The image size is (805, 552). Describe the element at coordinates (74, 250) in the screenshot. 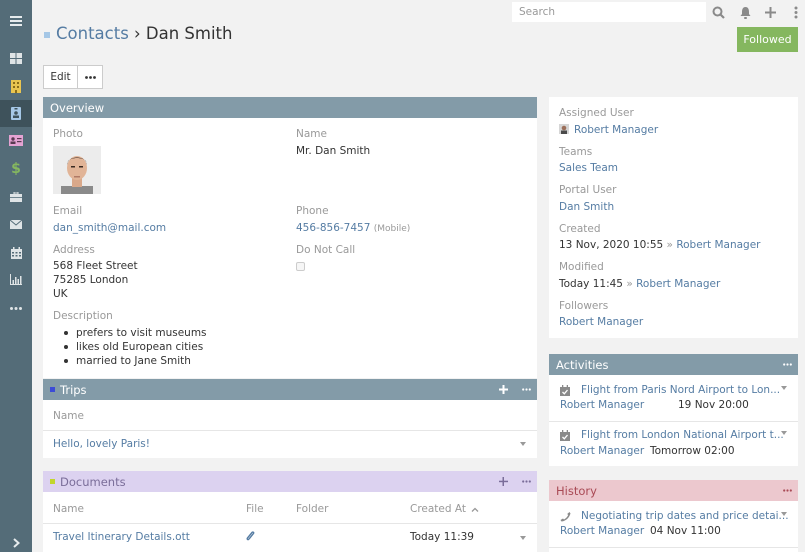

I see `address-label: Address` at that location.